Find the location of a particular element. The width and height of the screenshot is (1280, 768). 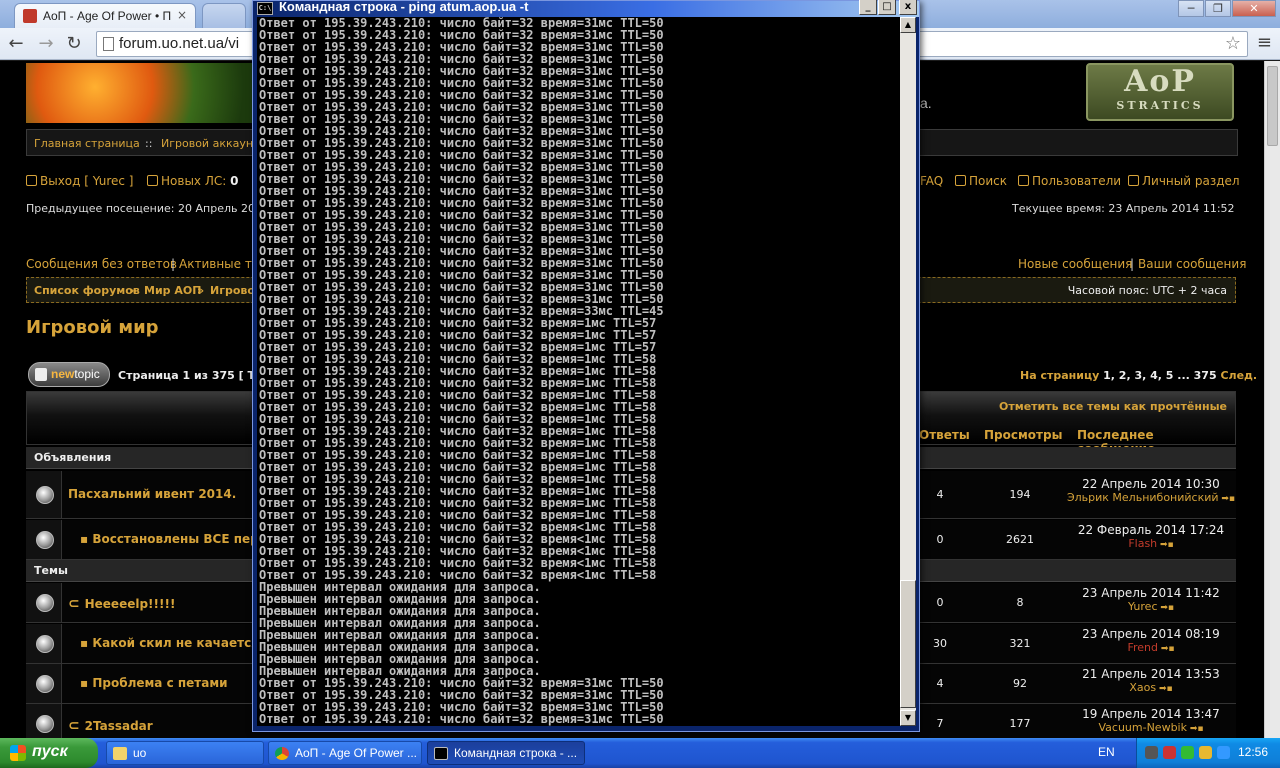

new-posts-link: Новые сообщения is located at coordinates (1075, 264).